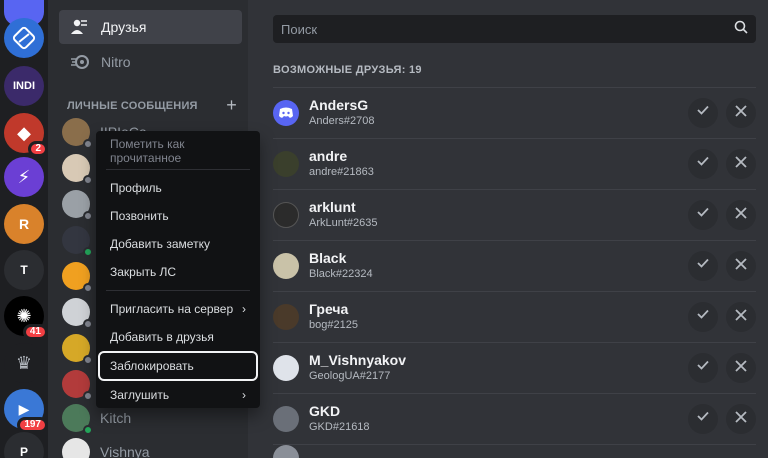 The width and height of the screenshot is (768, 458). Describe the element at coordinates (23, 451) in the screenshot. I see `server-letter: P` at that location.